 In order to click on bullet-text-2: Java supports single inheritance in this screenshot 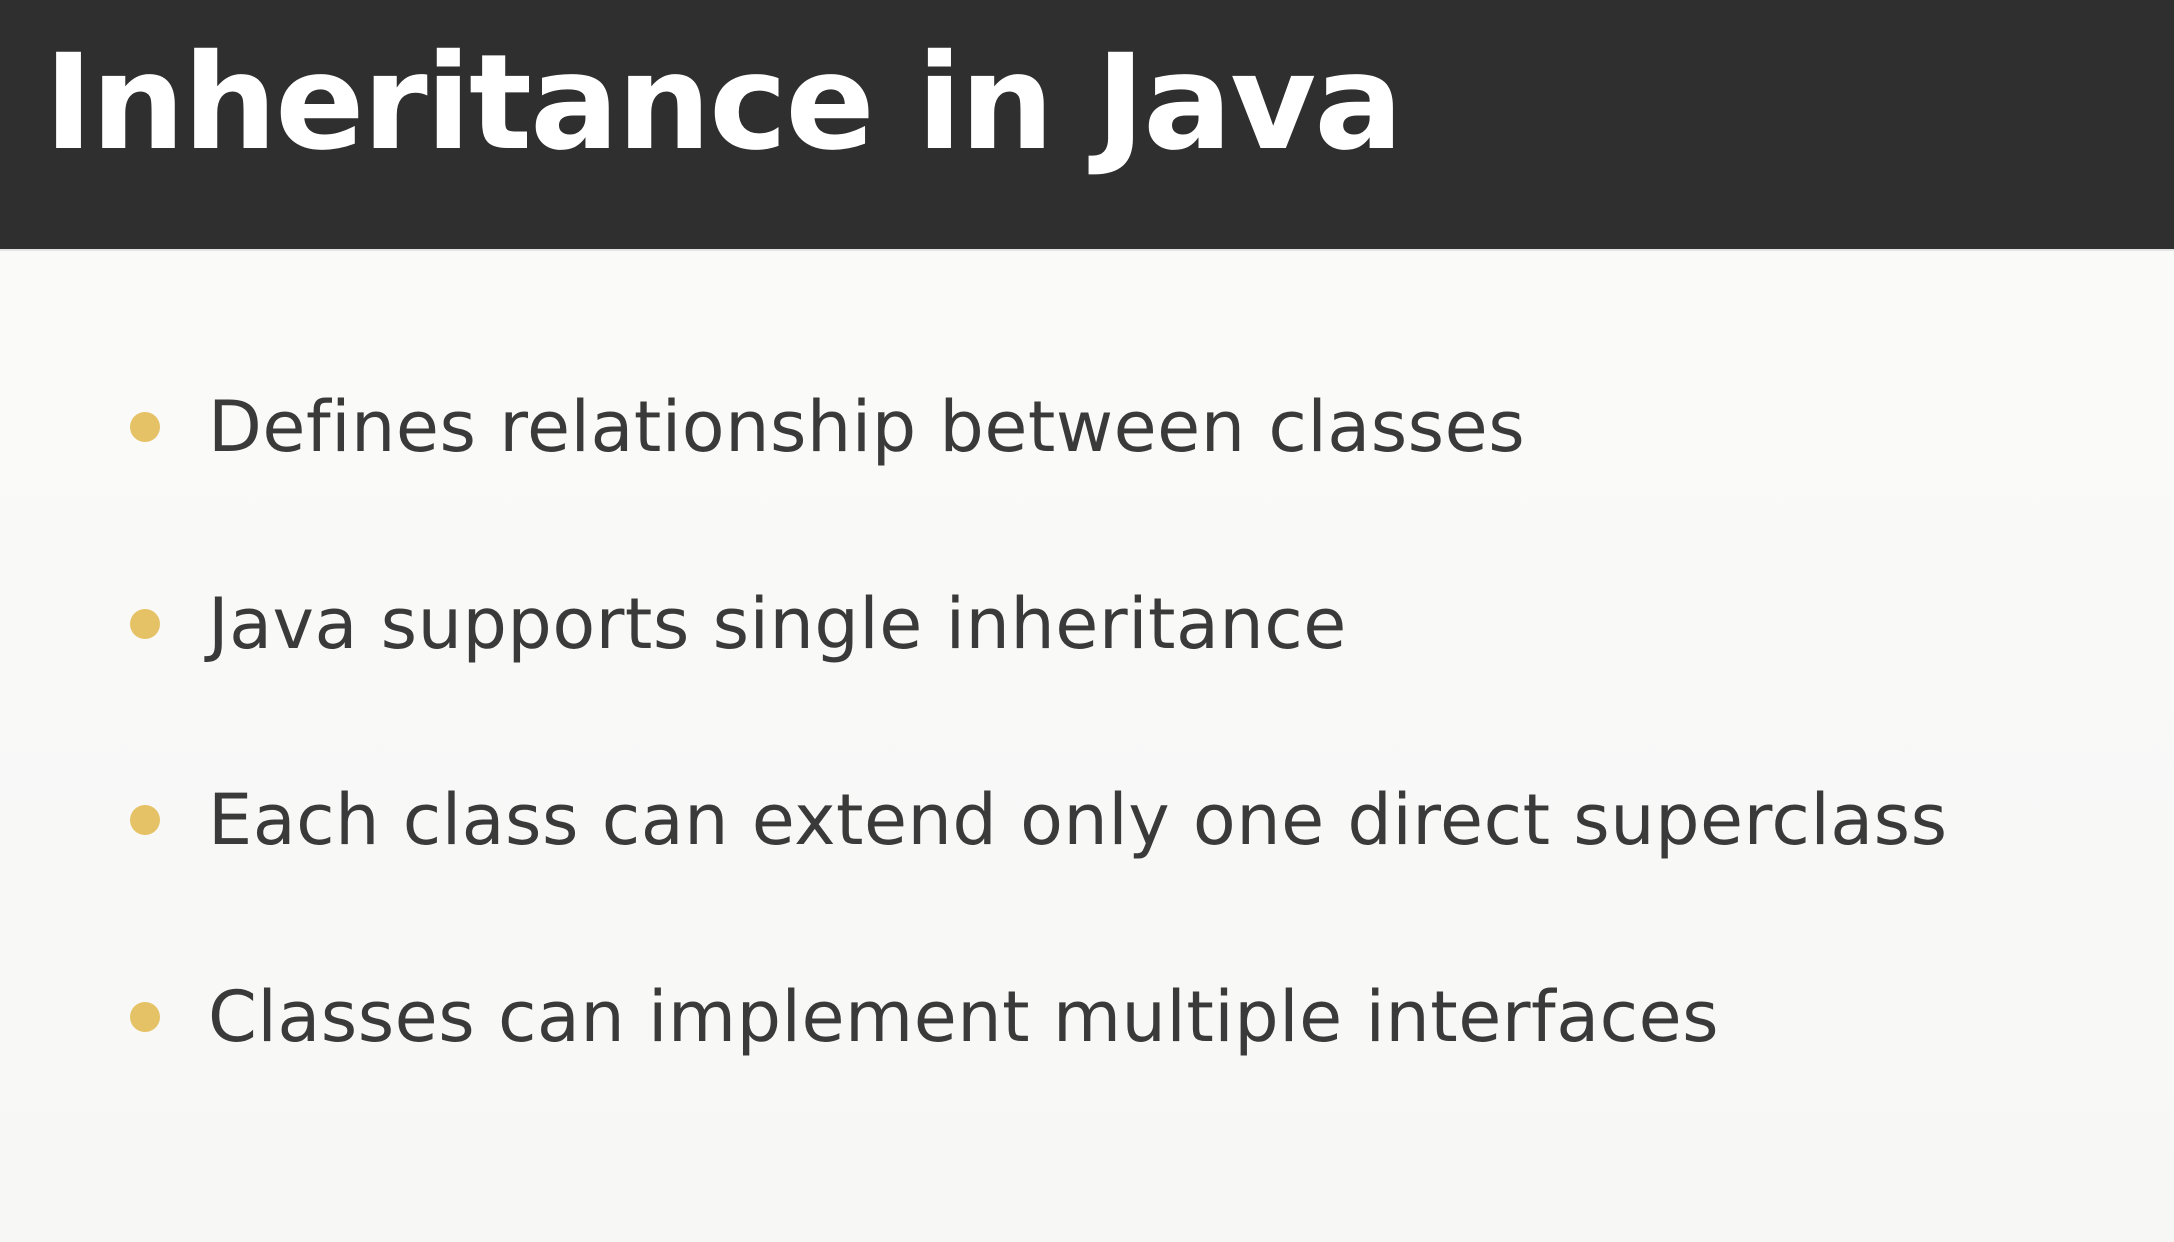, I will do `click(777, 624)`.